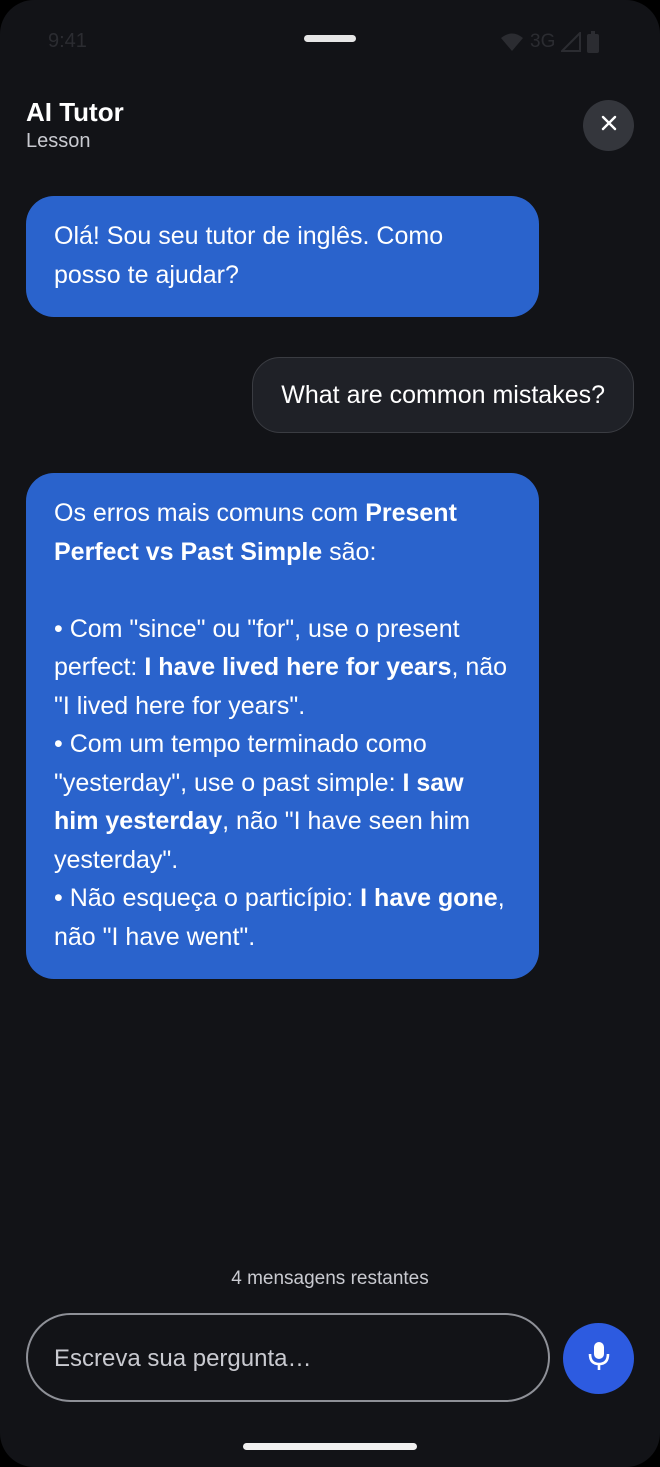 Image resolution: width=660 pixels, height=1467 pixels. I want to click on battery-icon, so click(593, 42).